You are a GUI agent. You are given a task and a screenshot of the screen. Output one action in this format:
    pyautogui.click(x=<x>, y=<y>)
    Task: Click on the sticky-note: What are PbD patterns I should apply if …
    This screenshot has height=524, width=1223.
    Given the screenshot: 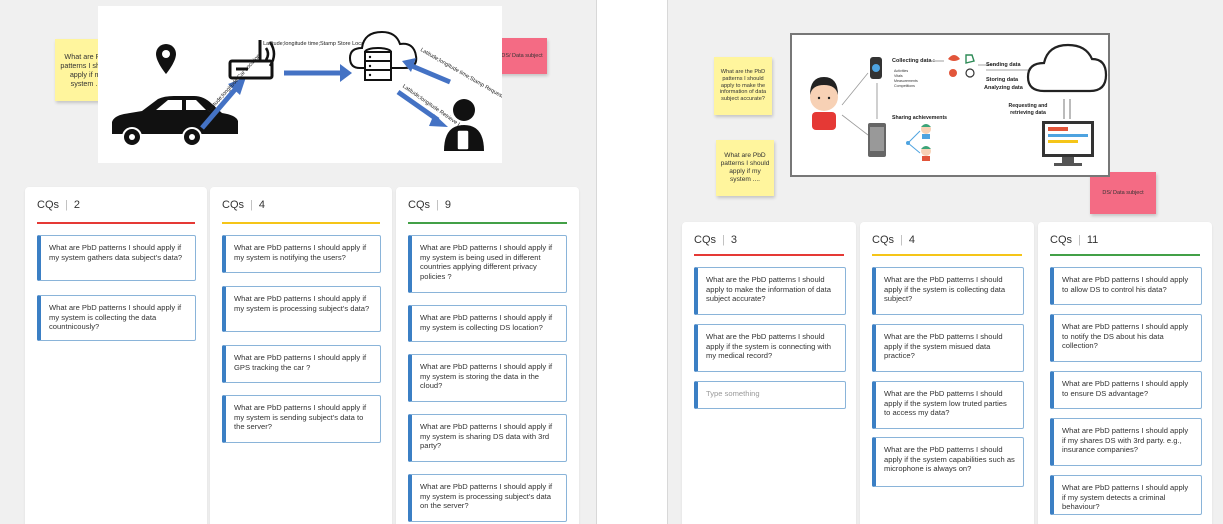 What is the action you would take?
    pyautogui.click(x=745, y=168)
    